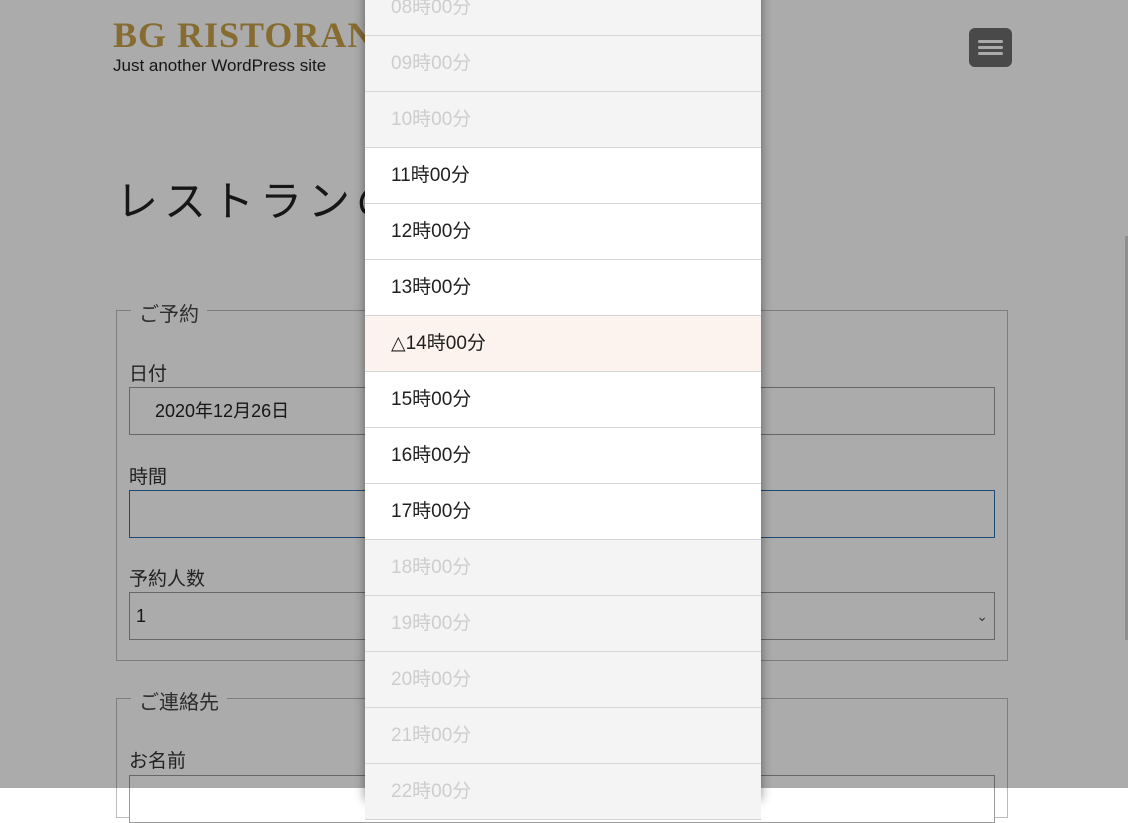 The width and height of the screenshot is (1128, 823). Describe the element at coordinates (563, 736) in the screenshot. I see `time-option: 21時00分` at that location.